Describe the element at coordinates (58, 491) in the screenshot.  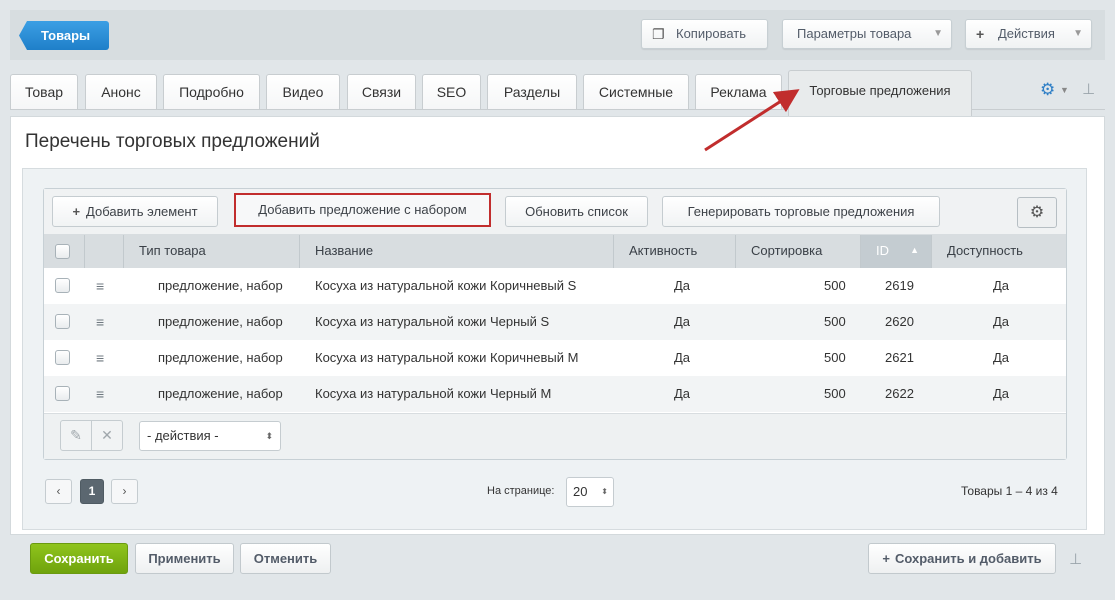
I see `prev-page-button: ‹` at that location.